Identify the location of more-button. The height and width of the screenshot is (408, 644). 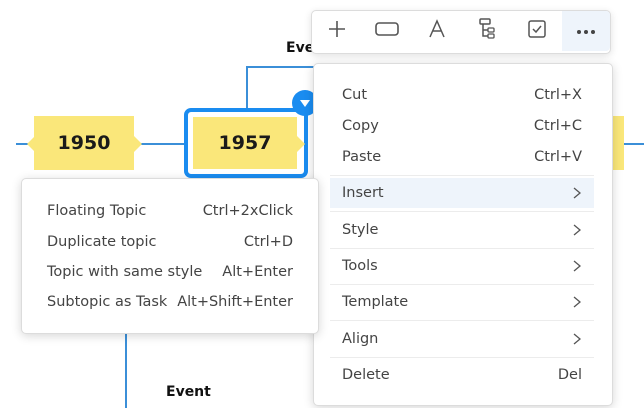
(586, 31).